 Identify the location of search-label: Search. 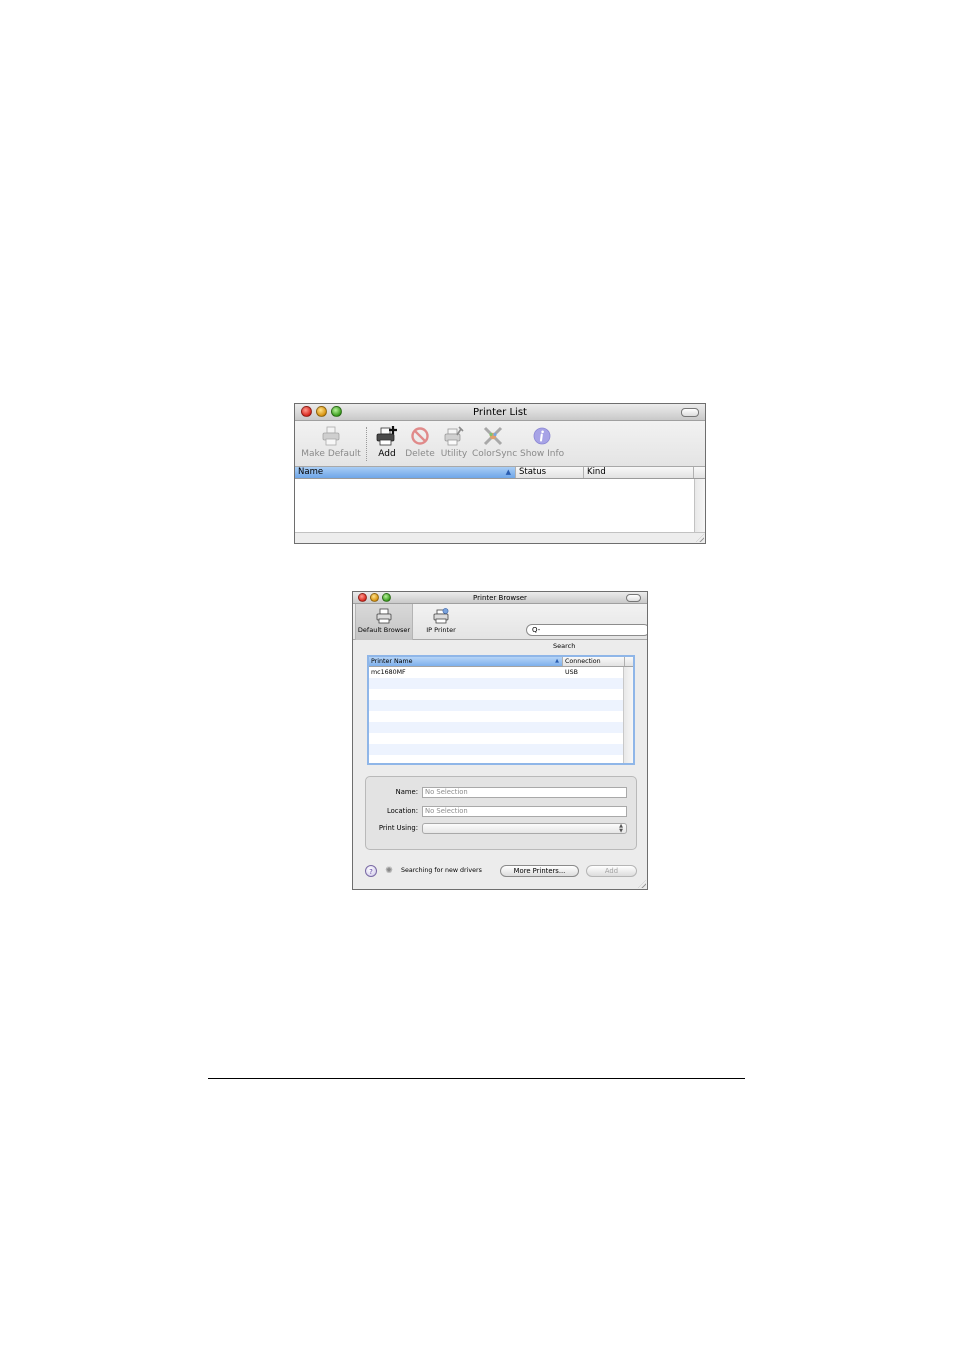
(564, 646).